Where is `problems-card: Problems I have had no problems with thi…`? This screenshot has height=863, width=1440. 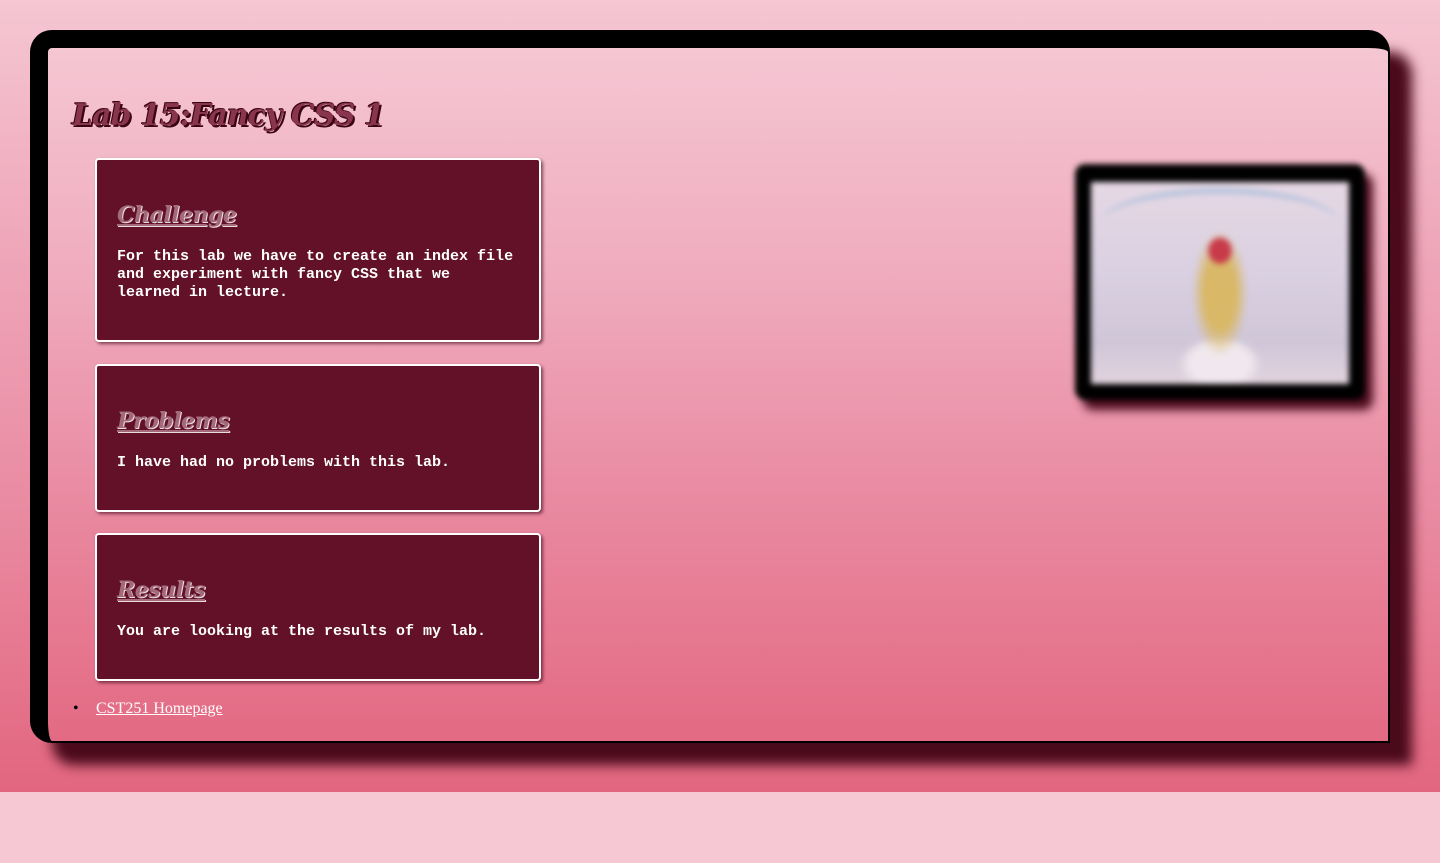 problems-card: Problems I have had no problems with thi… is located at coordinates (318, 438).